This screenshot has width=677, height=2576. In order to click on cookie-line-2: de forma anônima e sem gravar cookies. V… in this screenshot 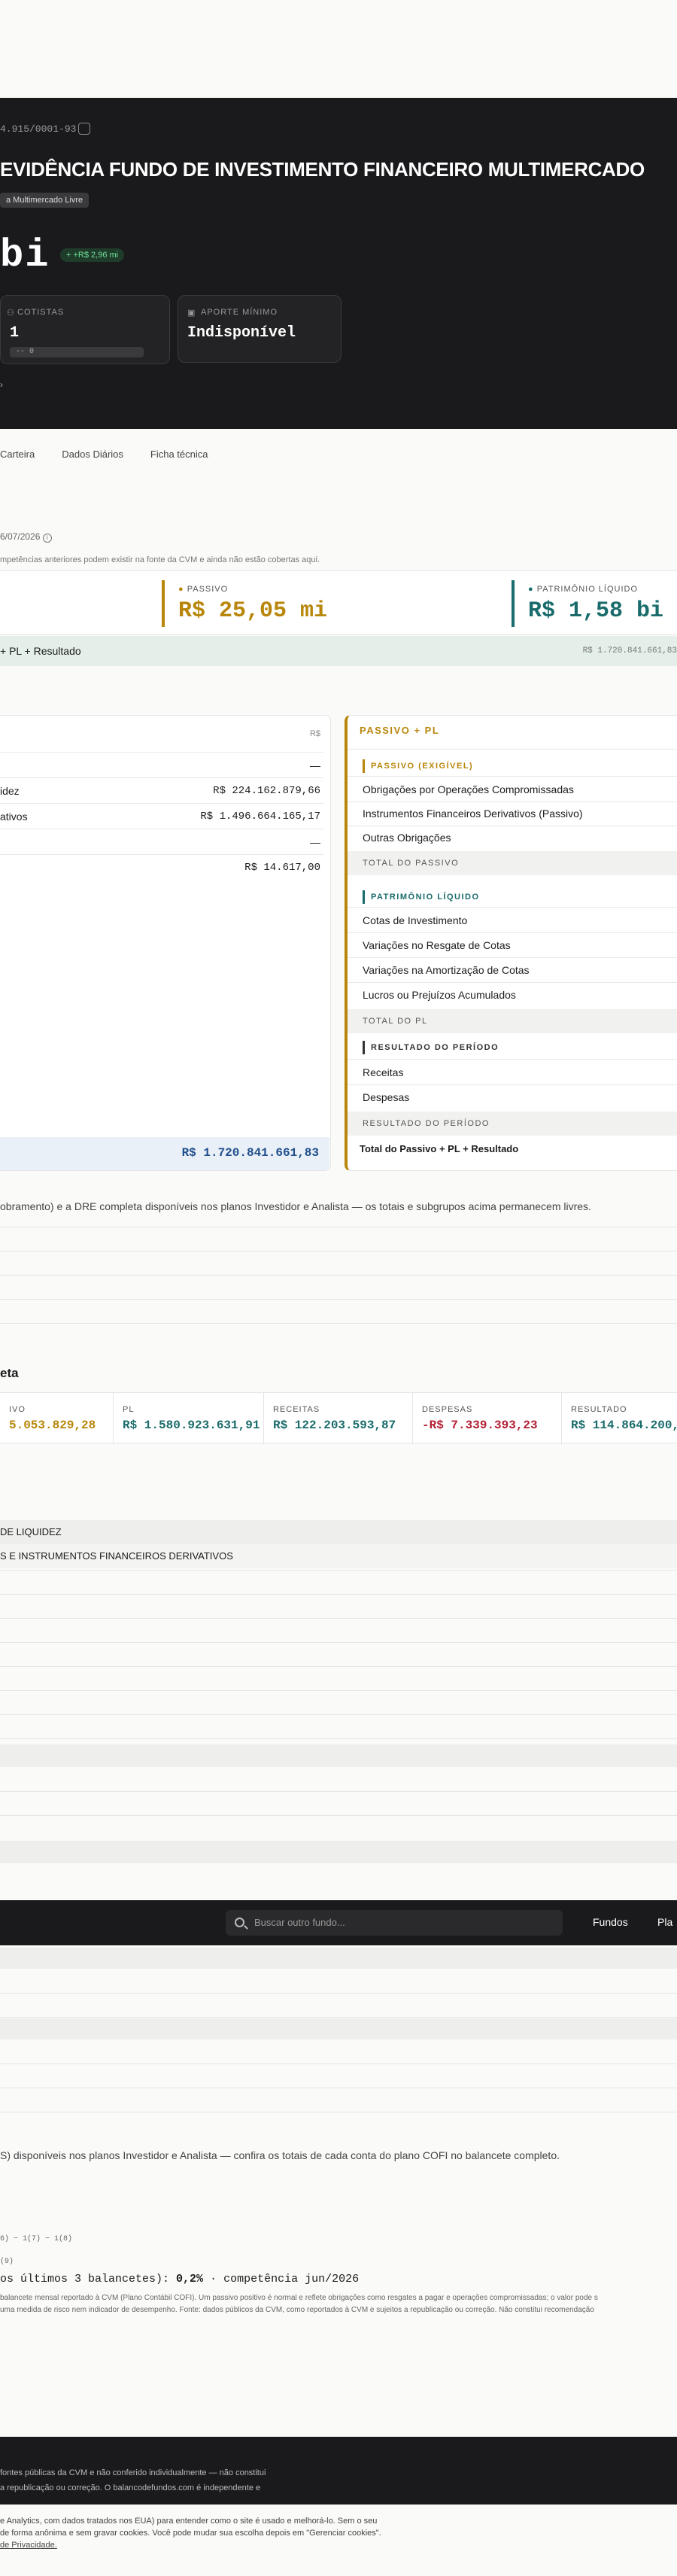, I will do `click(190, 2533)`.